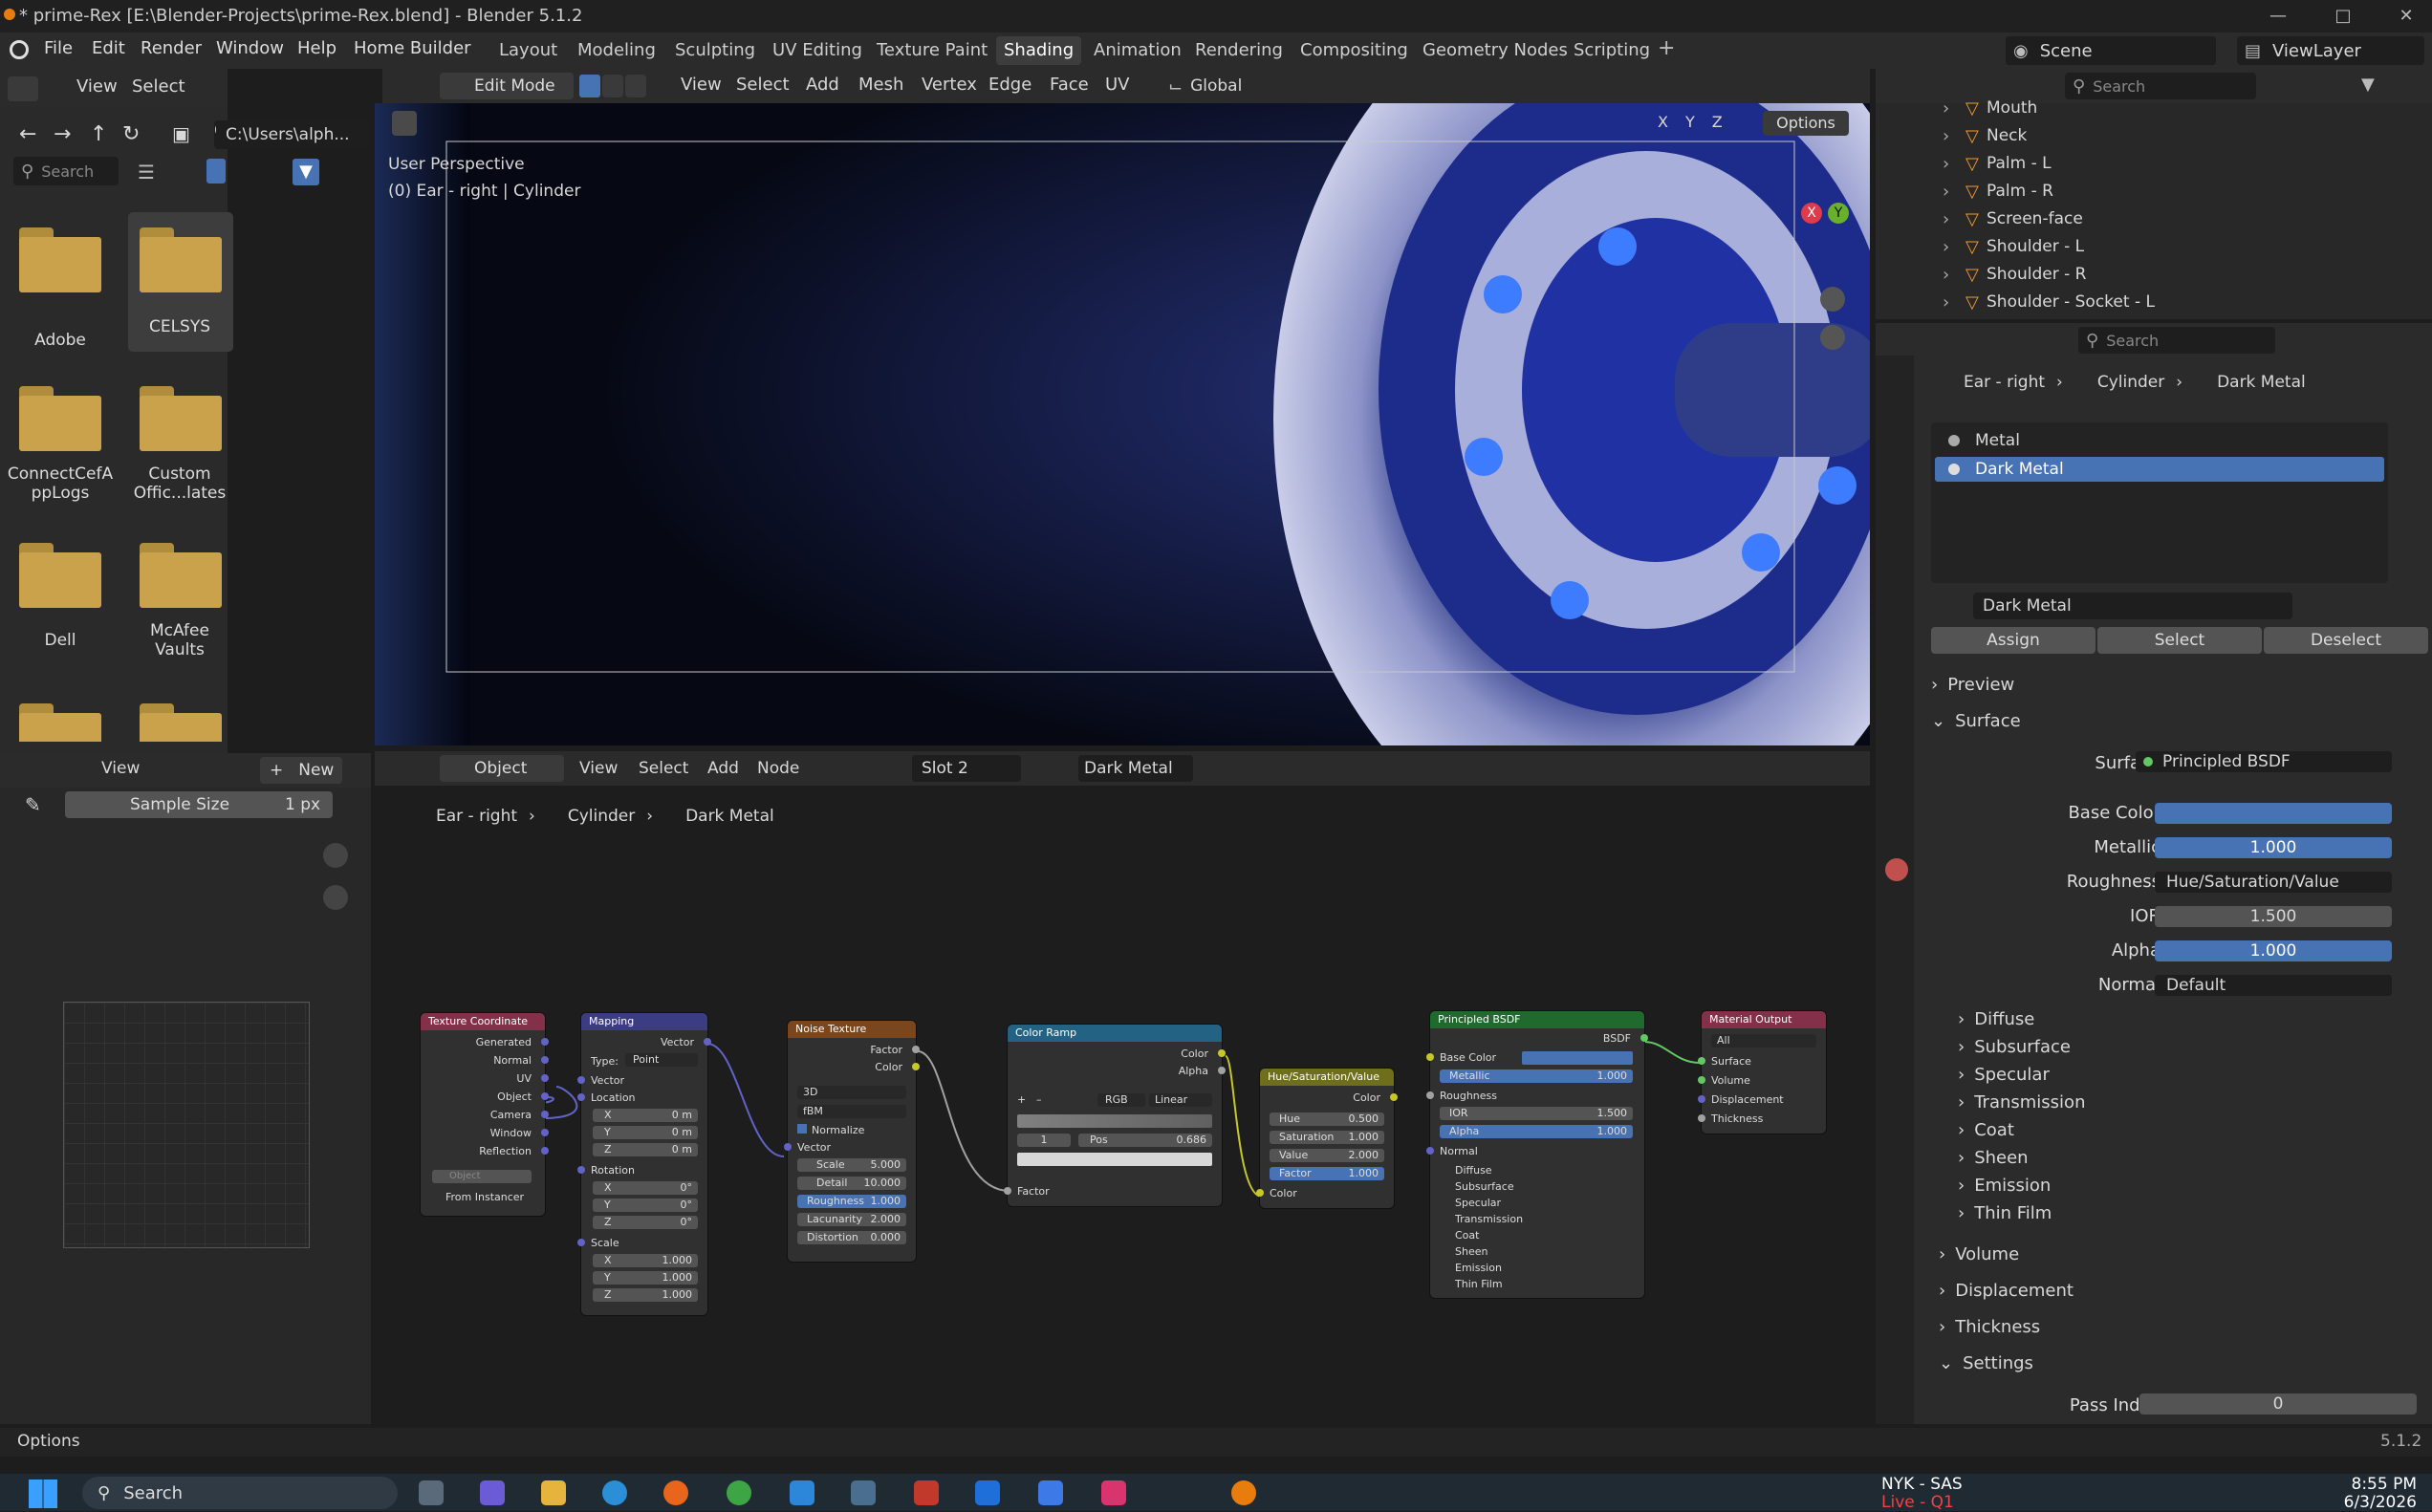 Image resolution: width=2432 pixels, height=1512 pixels. What do you see at coordinates (1811, 214) in the screenshot?
I see `gizmo-x-axis: X` at bounding box center [1811, 214].